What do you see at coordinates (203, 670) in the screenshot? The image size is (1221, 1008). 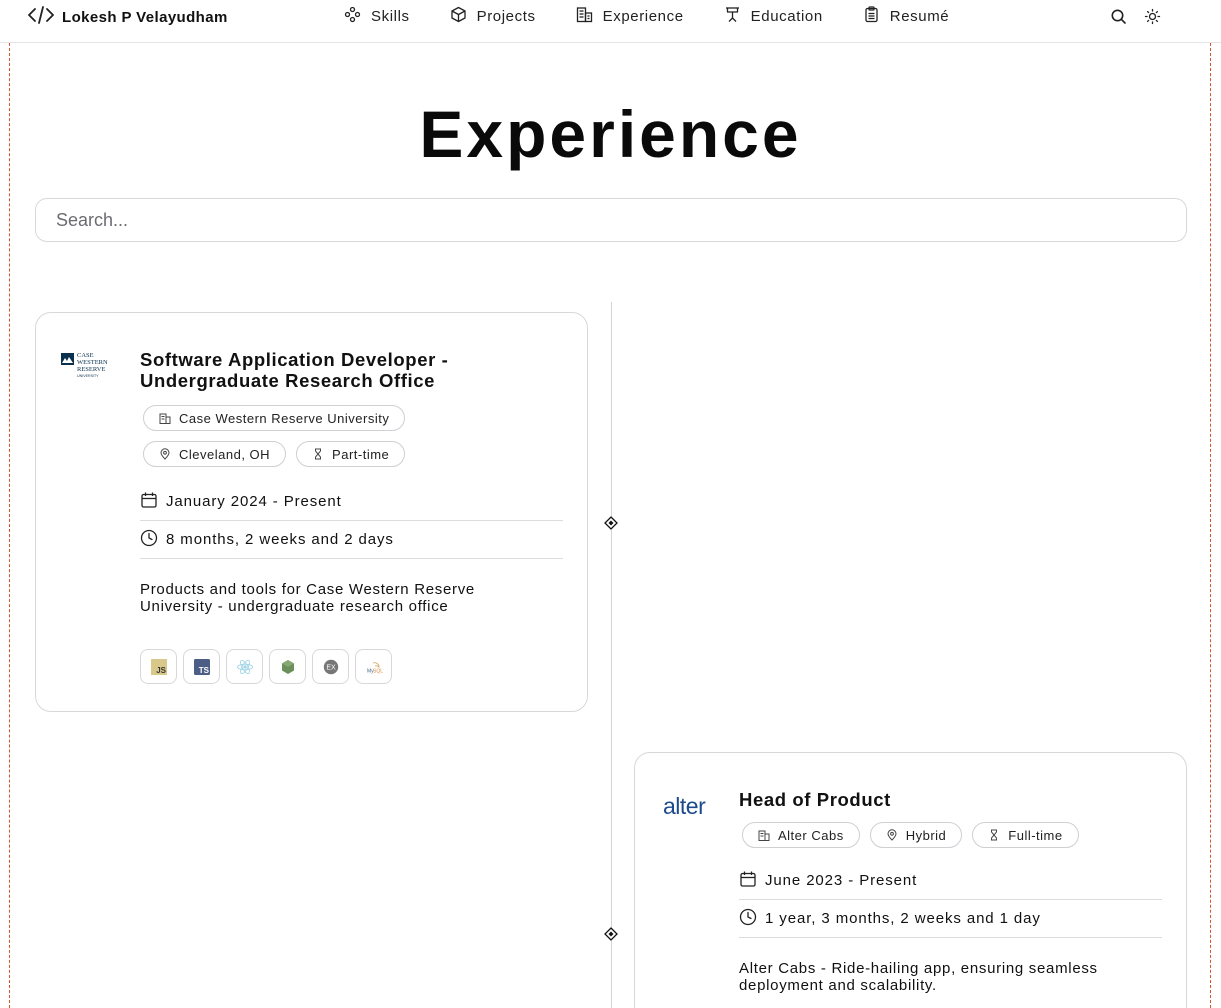 I see `tech-label: TS` at bounding box center [203, 670].